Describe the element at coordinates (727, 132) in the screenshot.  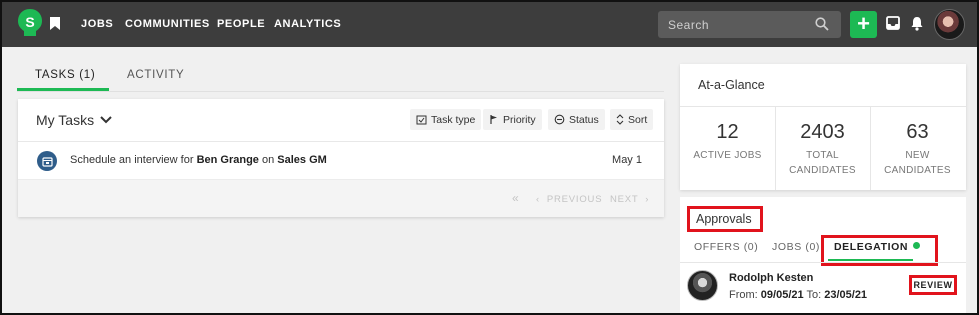
I see `stat-value: 12` at that location.